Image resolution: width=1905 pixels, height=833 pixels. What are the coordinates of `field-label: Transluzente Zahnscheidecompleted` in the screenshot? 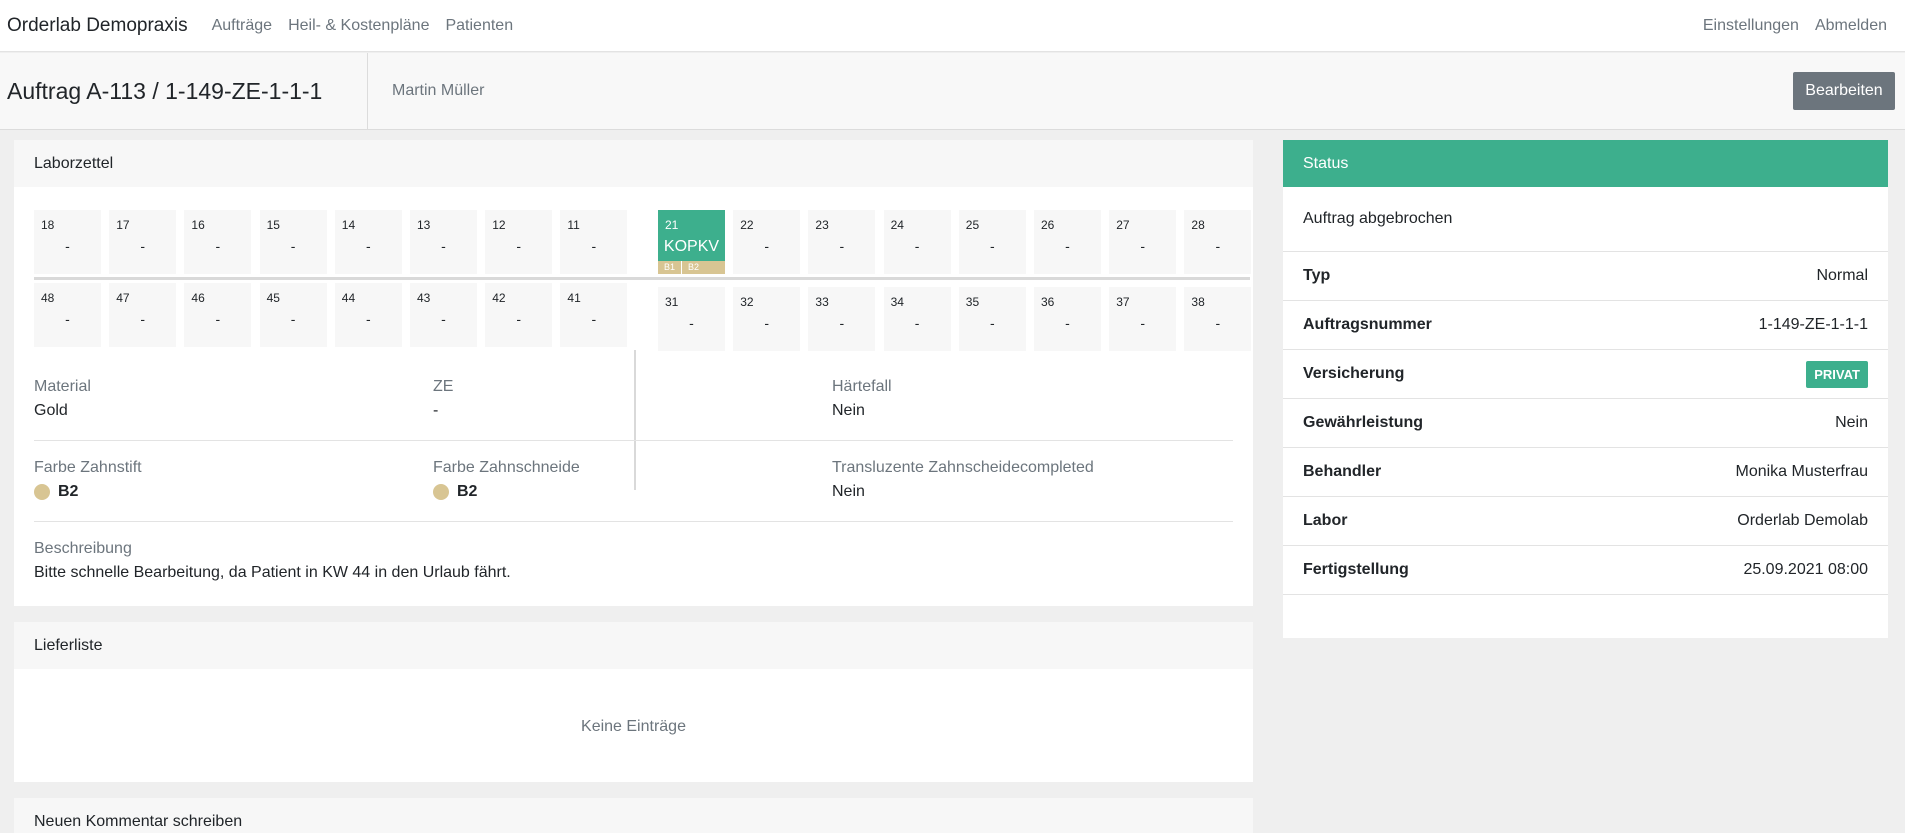 It's located at (963, 467).